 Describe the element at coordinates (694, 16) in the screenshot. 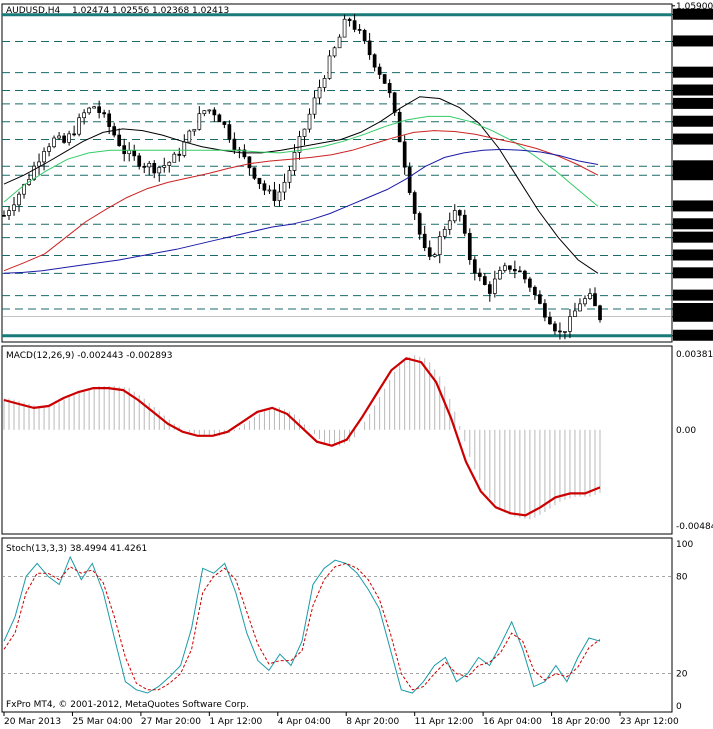

I see `price-scale-label: 1.05800` at that location.